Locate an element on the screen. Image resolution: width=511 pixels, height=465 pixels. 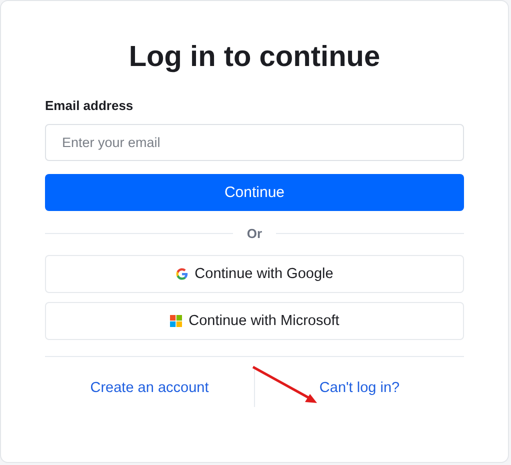
page-title: Log in to continue is located at coordinates (255, 57).